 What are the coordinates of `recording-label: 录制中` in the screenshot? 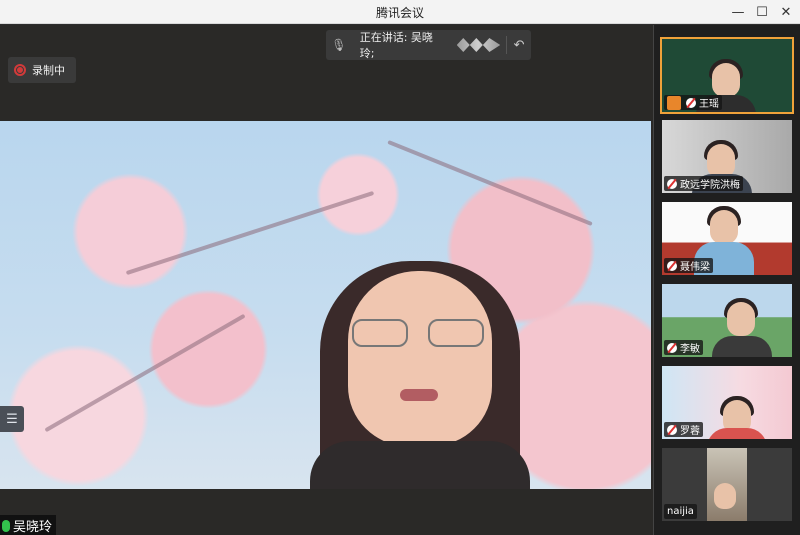 It's located at (48, 70).